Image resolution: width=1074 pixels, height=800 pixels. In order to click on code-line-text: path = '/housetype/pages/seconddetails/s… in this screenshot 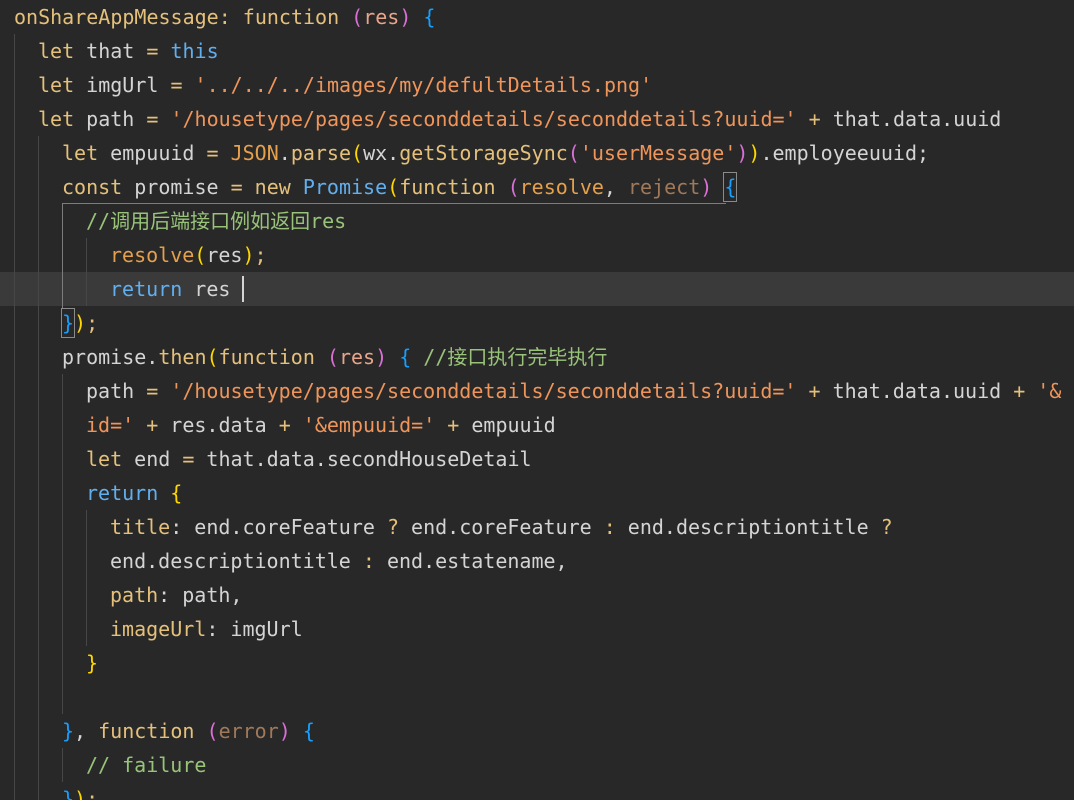, I will do `click(573, 391)`.